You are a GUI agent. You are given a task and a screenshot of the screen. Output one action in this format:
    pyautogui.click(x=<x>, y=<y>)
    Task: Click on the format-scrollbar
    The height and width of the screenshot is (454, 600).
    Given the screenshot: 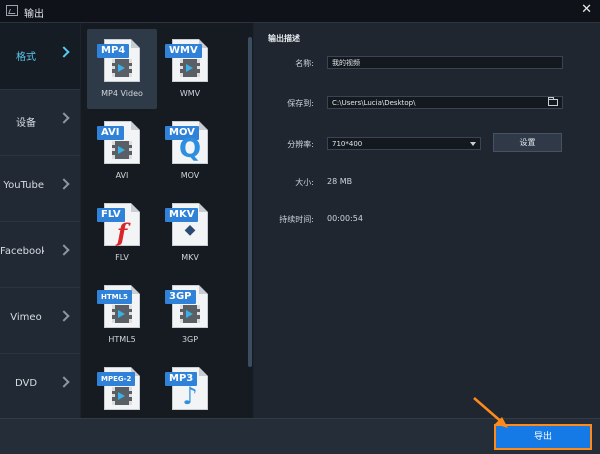 What is the action you would take?
    pyautogui.click(x=250, y=220)
    